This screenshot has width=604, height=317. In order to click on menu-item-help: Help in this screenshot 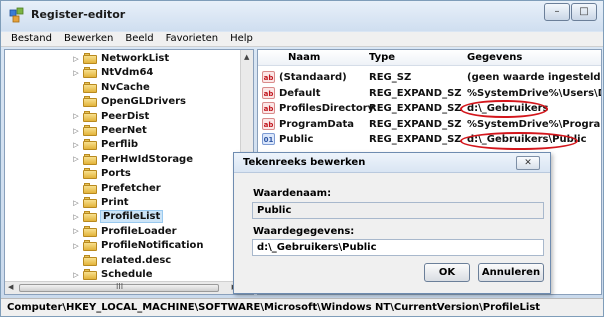, I will do `click(241, 39)`.